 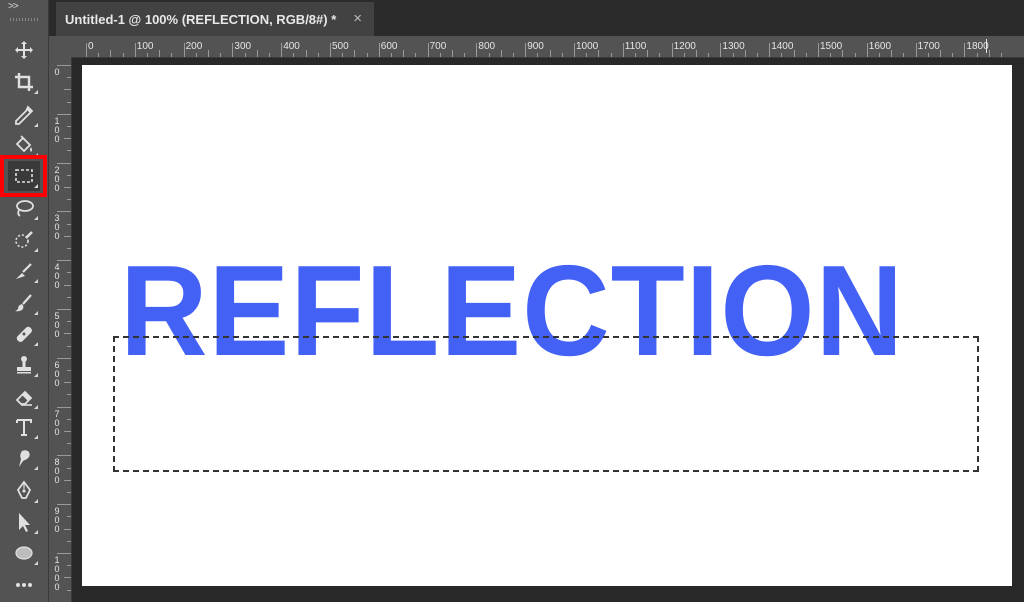 I want to click on type-tool, so click(x=24, y=427).